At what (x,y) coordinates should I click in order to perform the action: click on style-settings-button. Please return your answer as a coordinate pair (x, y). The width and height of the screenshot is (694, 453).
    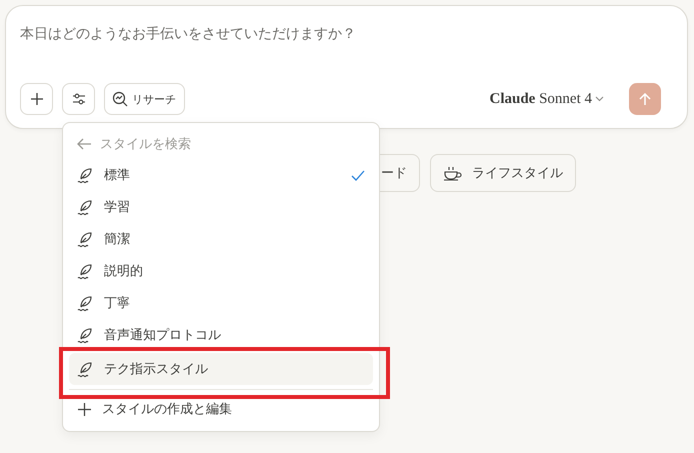
    Looking at the image, I should click on (78, 99).